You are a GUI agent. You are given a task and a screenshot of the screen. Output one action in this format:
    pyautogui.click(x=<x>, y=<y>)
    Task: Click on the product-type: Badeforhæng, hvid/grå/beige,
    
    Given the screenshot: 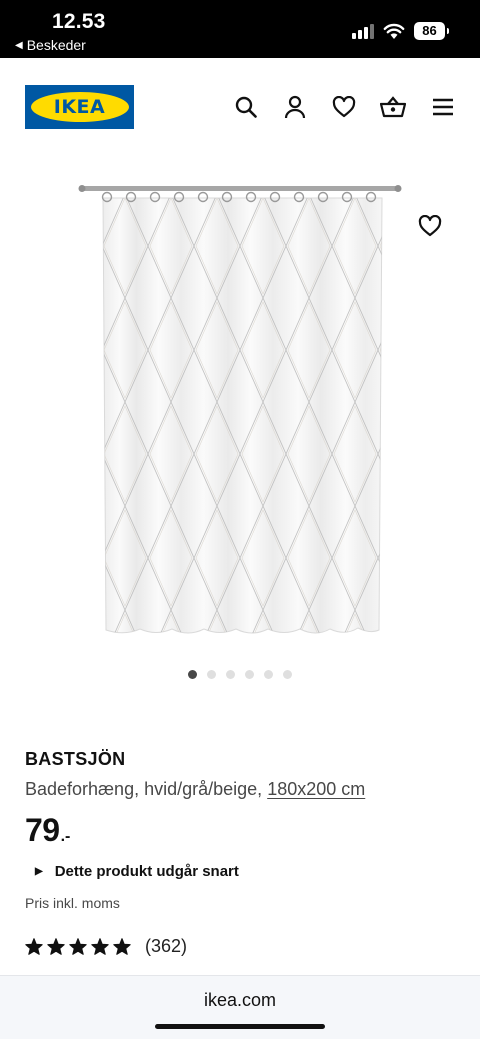 What is the action you would take?
    pyautogui.click(x=144, y=789)
    